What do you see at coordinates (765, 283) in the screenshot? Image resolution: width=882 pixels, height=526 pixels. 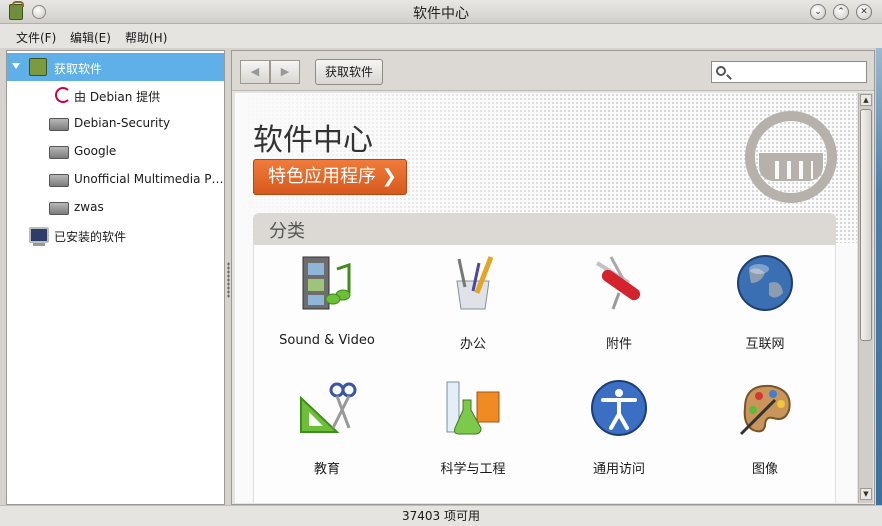 I see `globe-icon` at bounding box center [765, 283].